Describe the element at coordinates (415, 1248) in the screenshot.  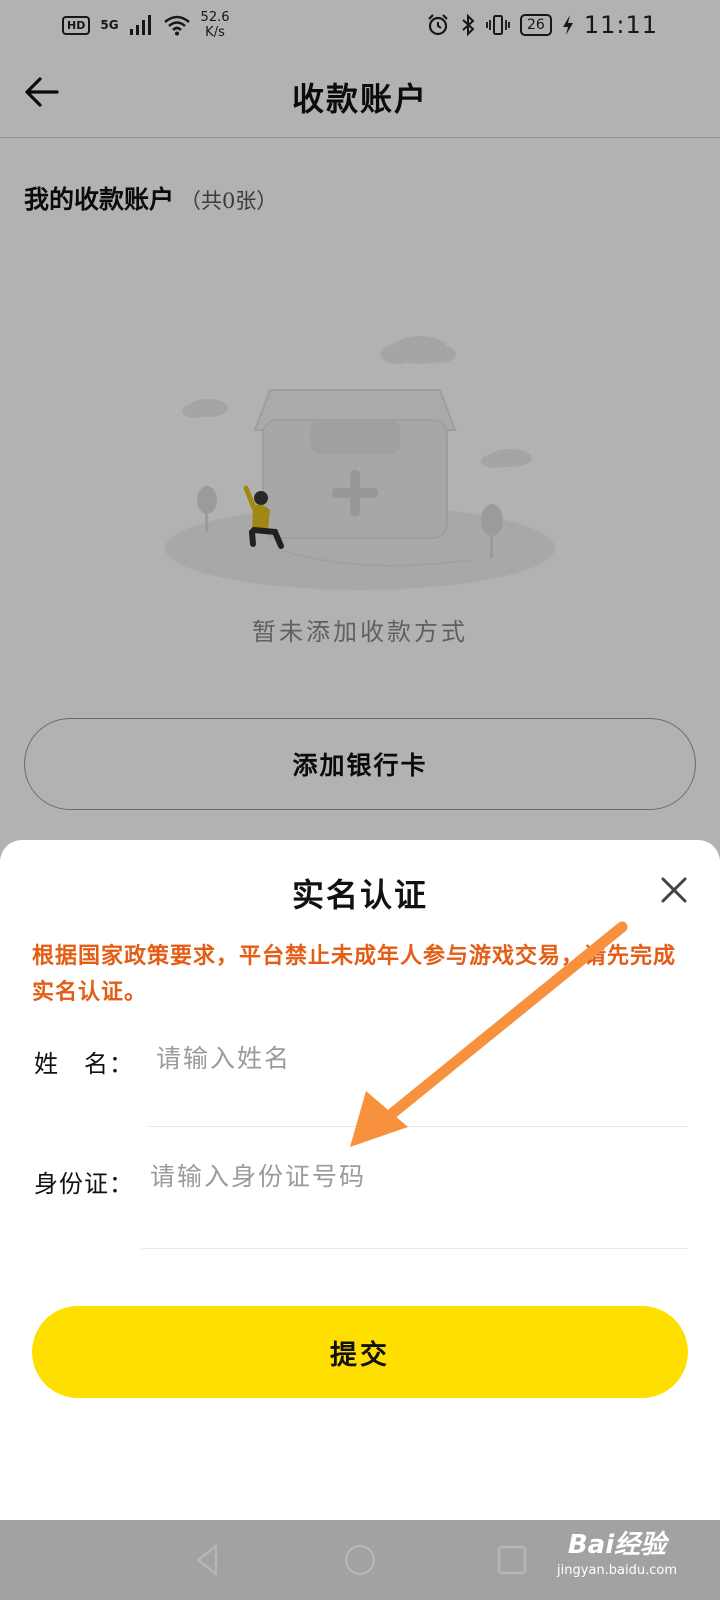
I see `id-card-divider` at that location.